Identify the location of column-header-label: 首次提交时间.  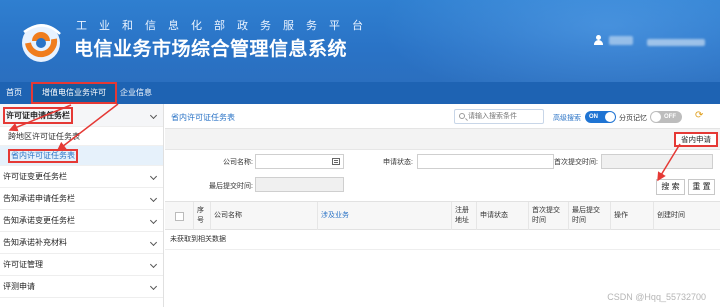
(546, 215).